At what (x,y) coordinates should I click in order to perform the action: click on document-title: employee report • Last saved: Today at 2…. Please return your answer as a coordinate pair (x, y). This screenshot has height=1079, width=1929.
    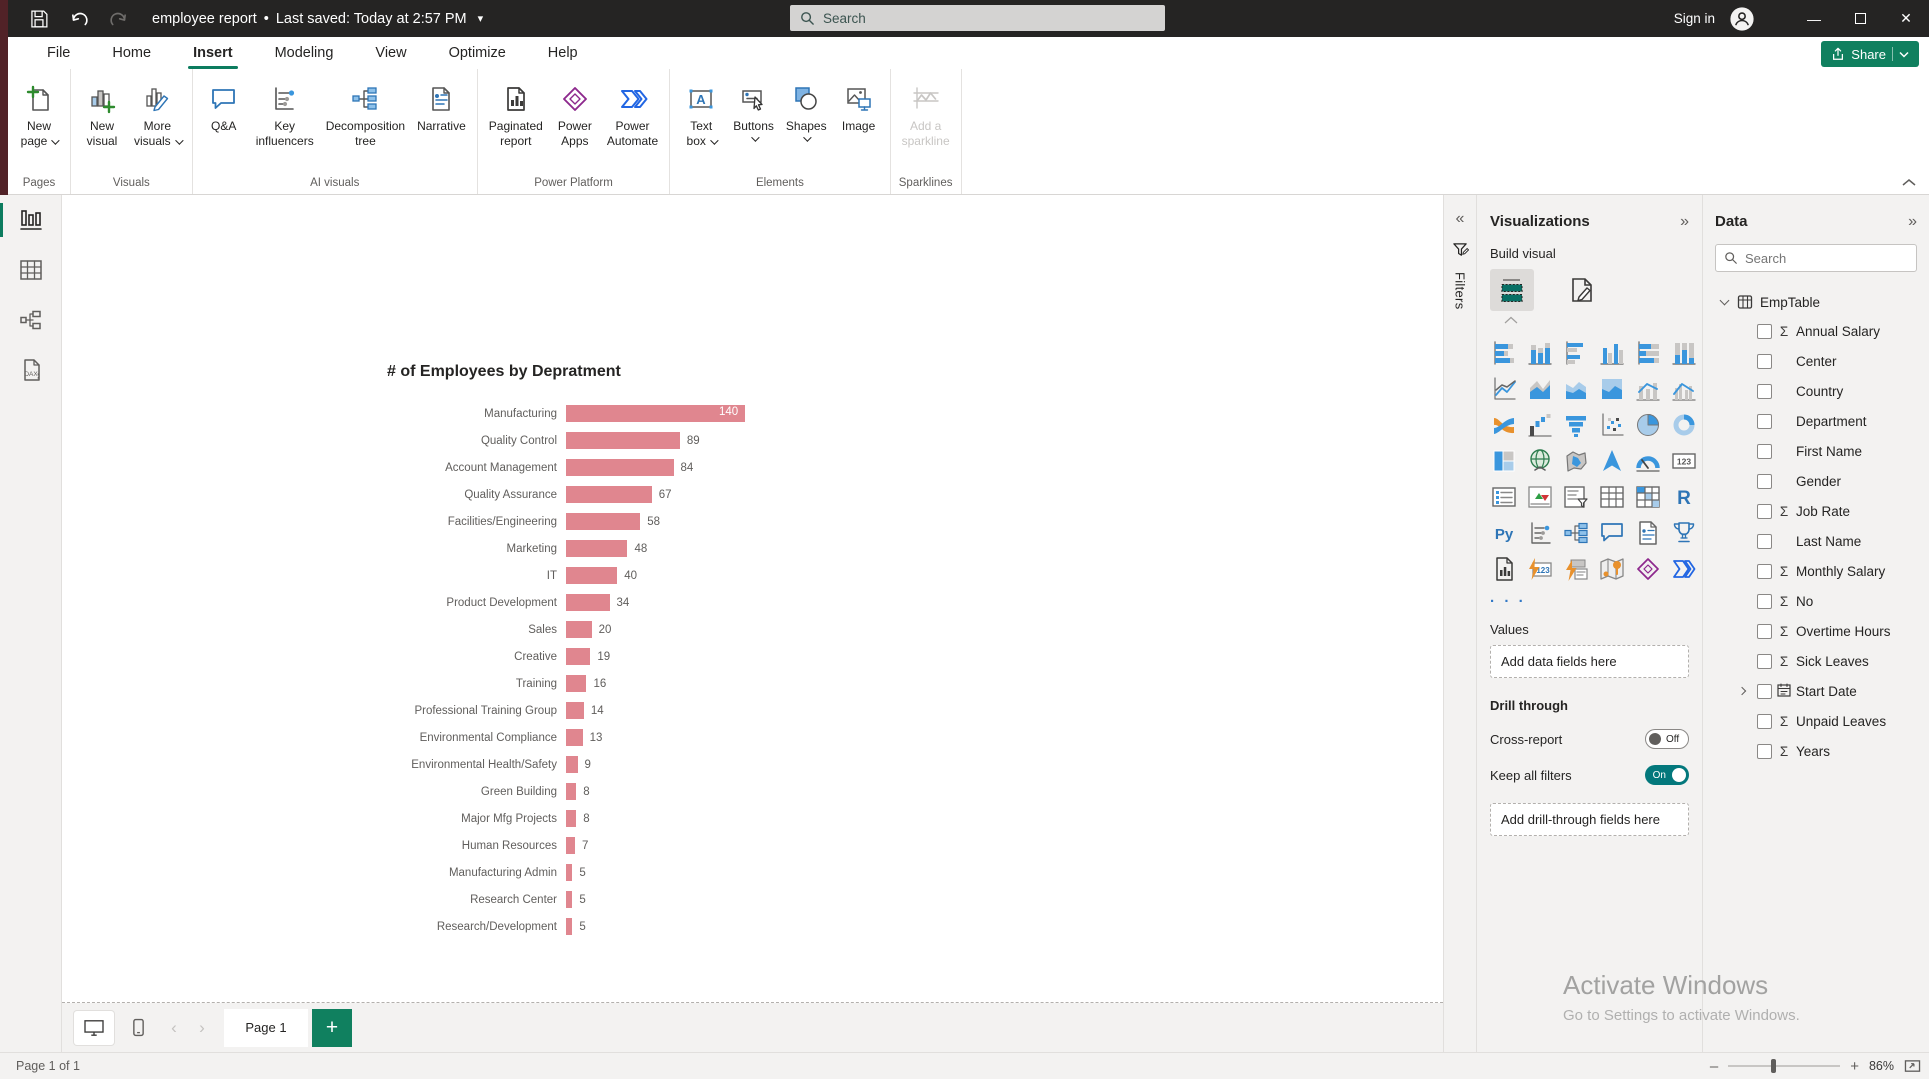
    Looking at the image, I should click on (317, 19).